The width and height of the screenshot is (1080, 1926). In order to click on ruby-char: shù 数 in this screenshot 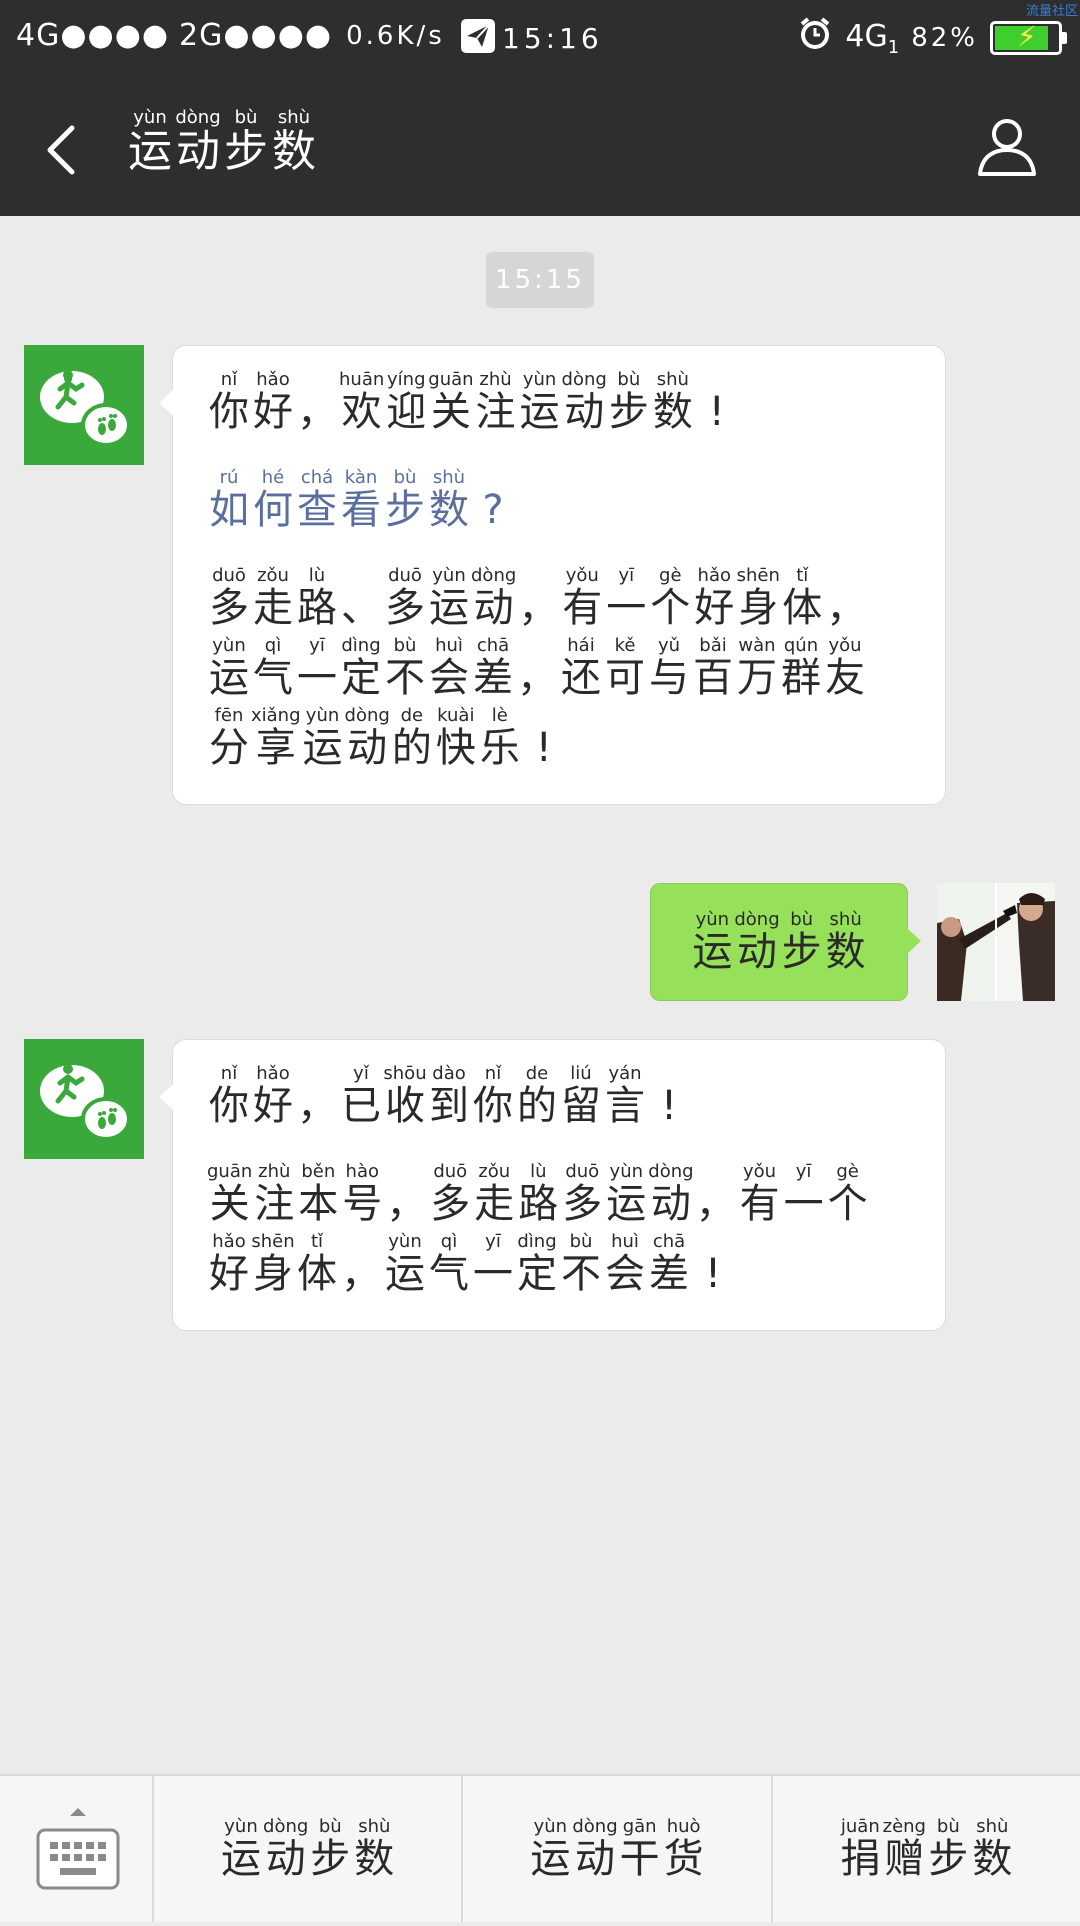, I will do `click(673, 402)`.